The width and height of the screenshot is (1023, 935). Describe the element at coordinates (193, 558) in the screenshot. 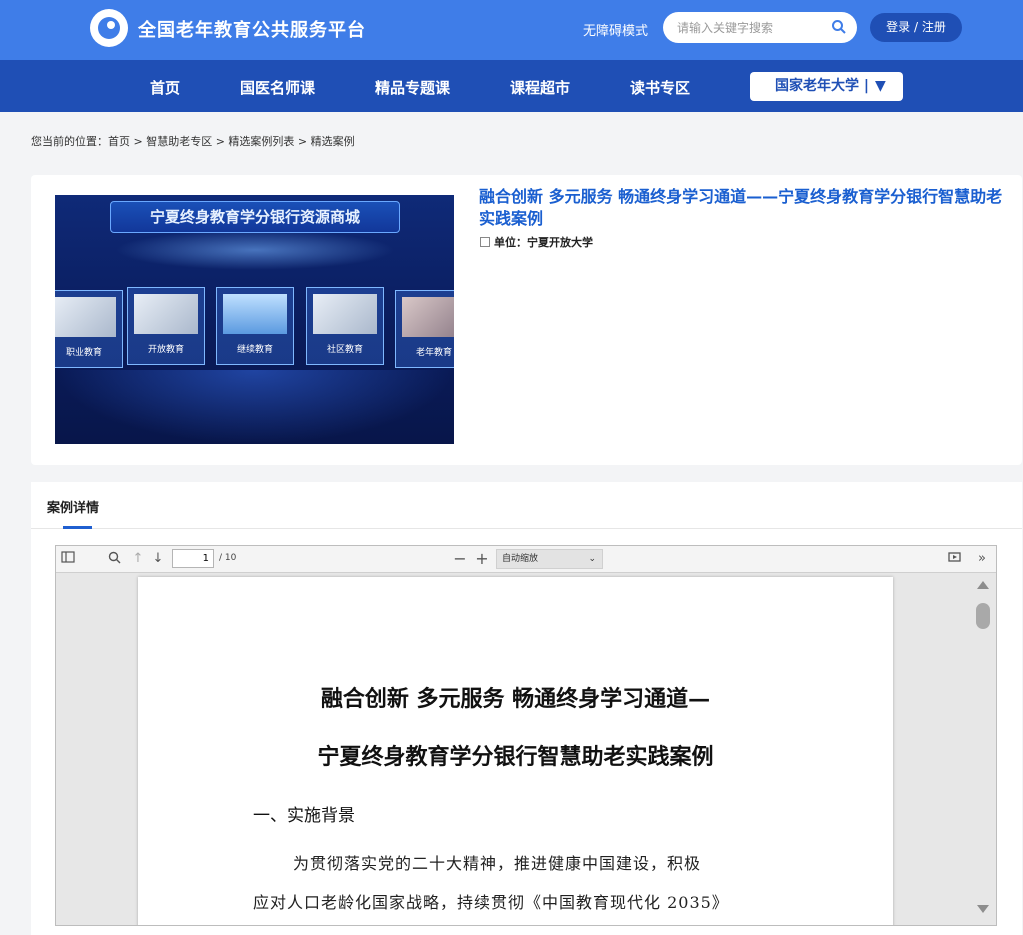

I see `page-number-input` at that location.